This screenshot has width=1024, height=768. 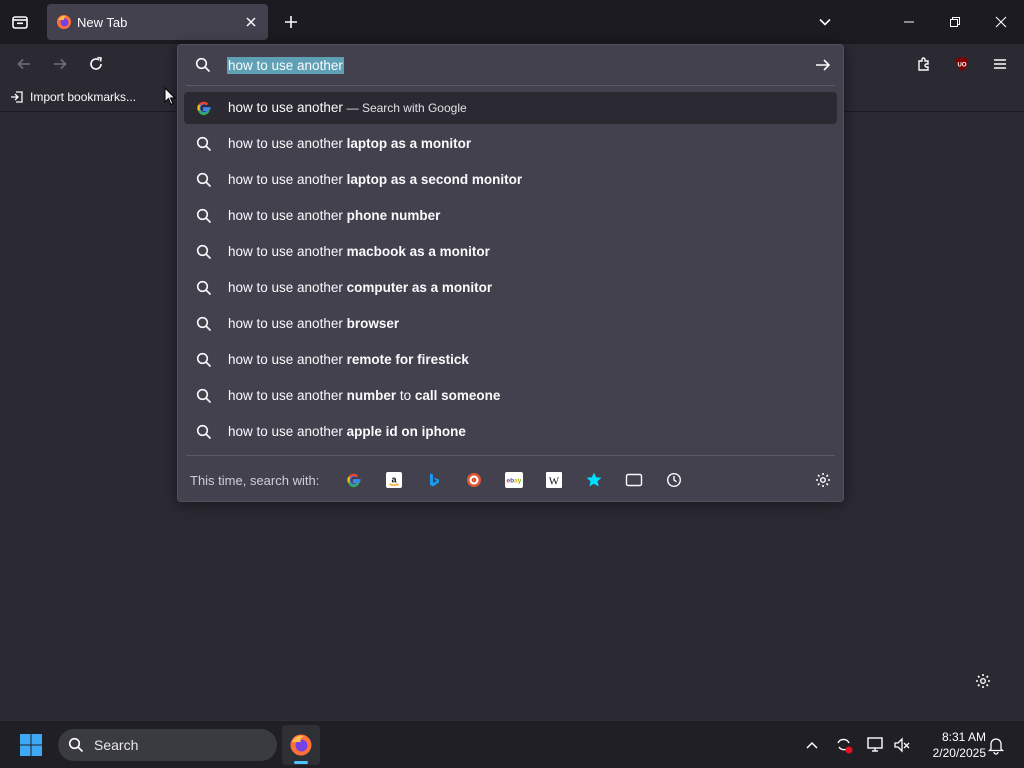 I want to click on bing-icon, so click(x=434, y=480).